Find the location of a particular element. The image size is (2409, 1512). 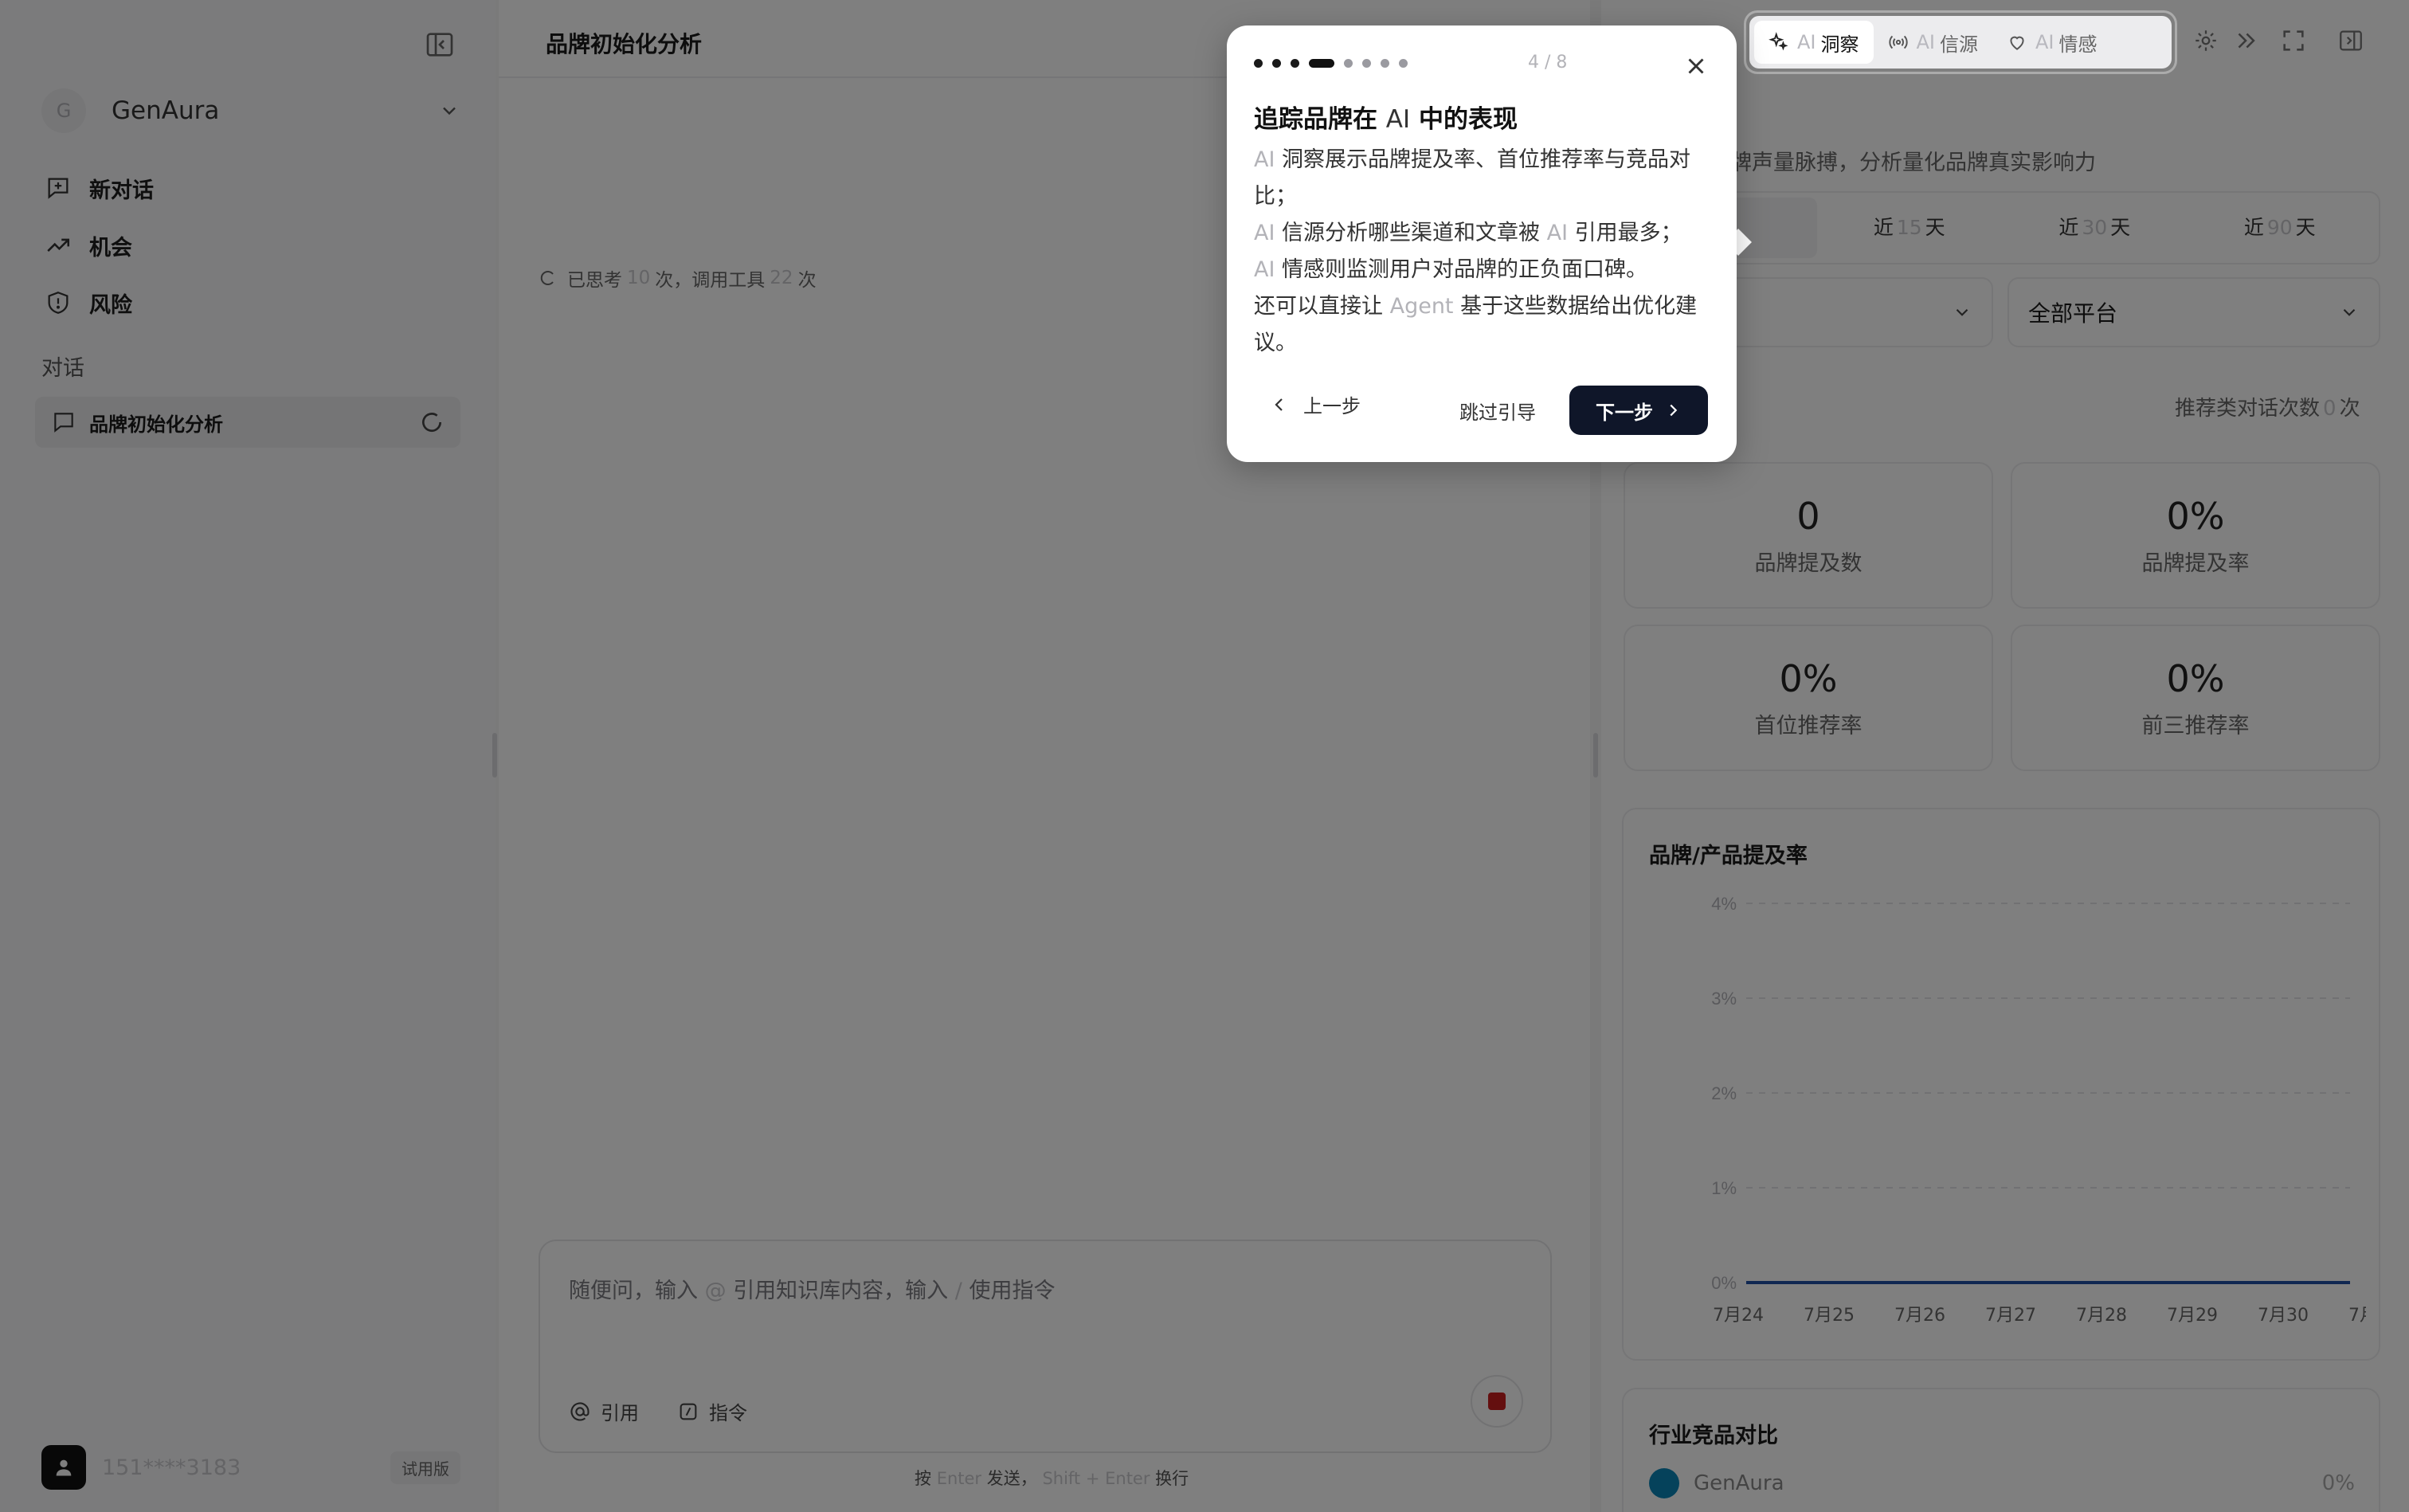

guide-title-part: 中的表现 is located at coordinates (1468, 120).